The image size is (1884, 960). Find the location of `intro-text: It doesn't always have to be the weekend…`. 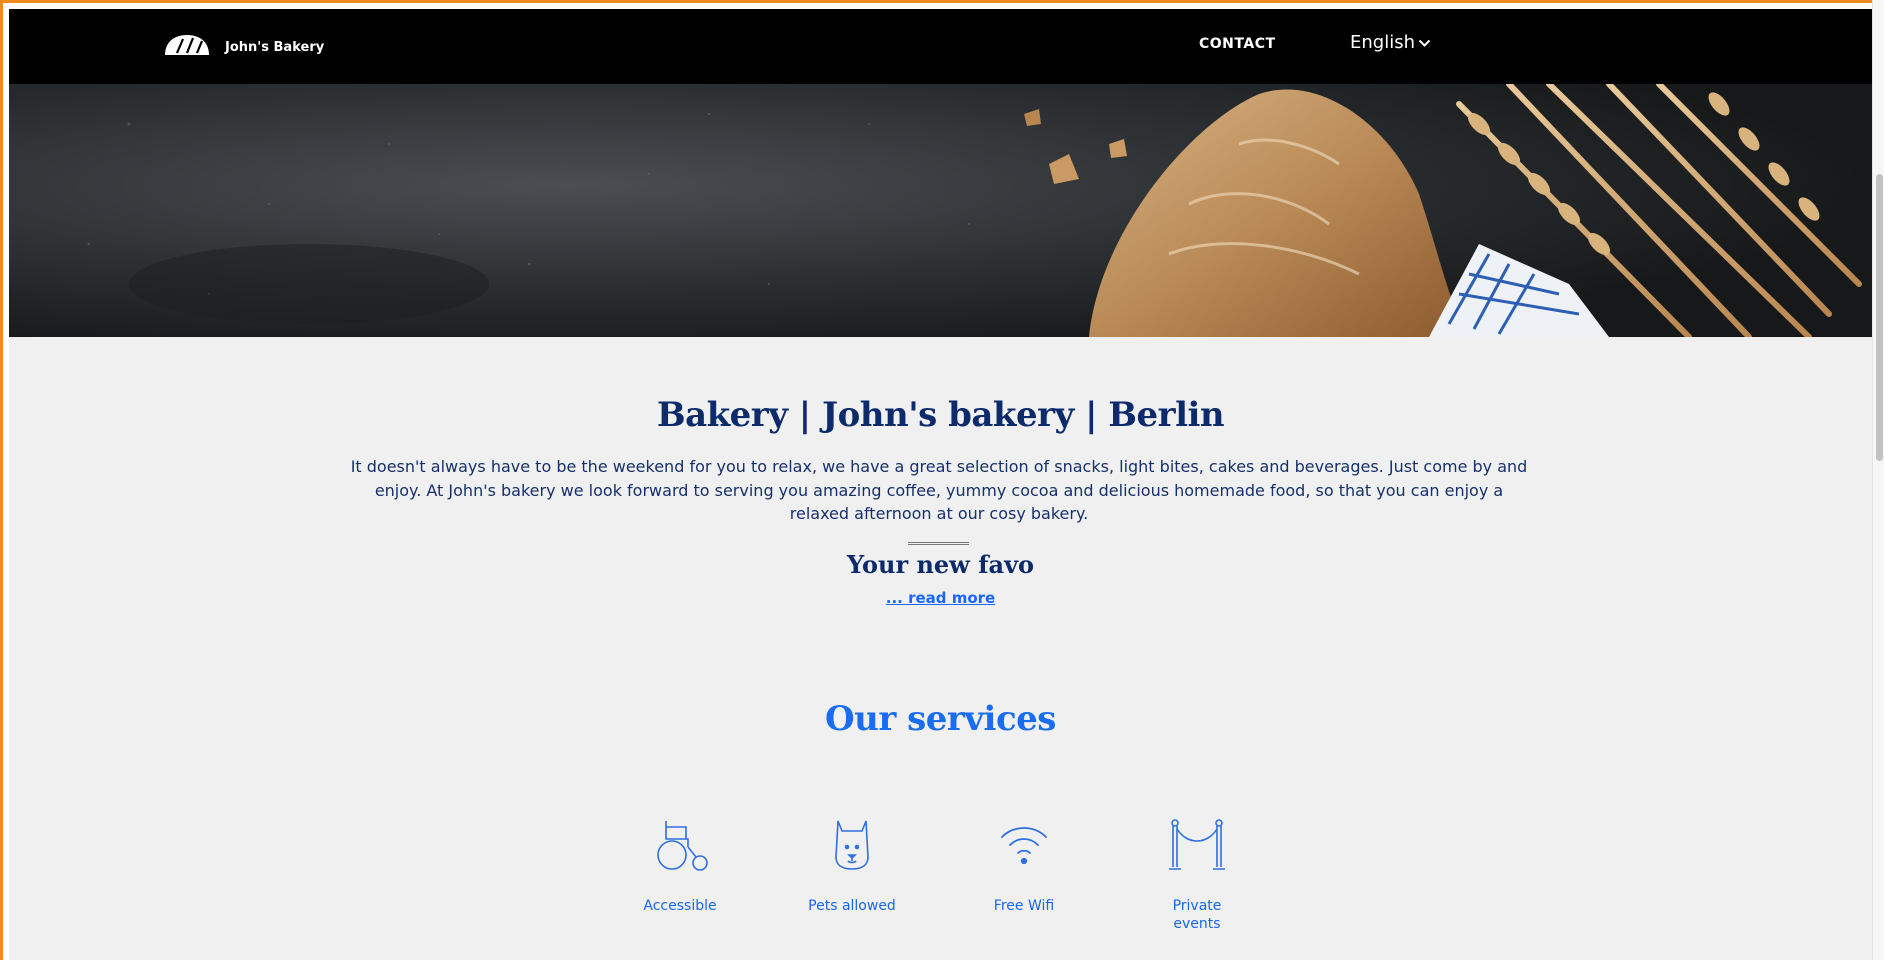

intro-text: It doesn't always have to be the weekend… is located at coordinates (939, 490).